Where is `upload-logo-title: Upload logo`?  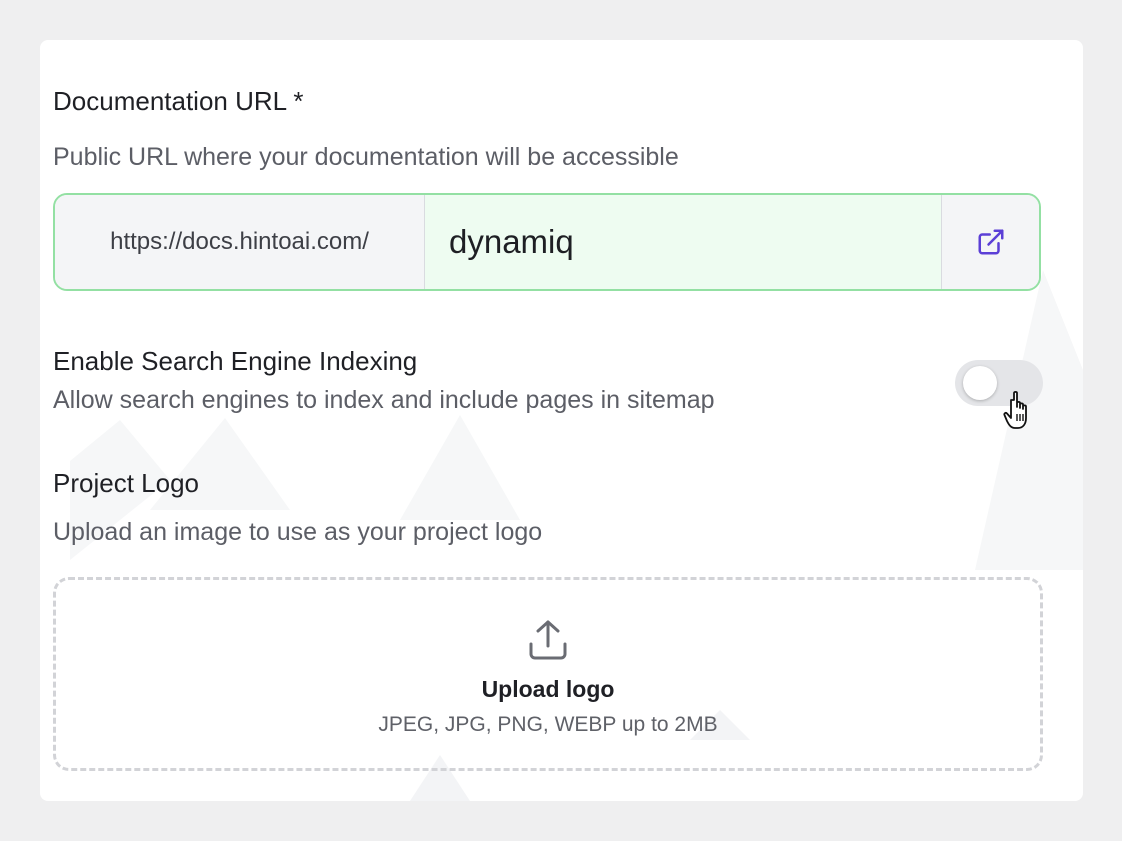
upload-logo-title: Upload logo is located at coordinates (548, 689).